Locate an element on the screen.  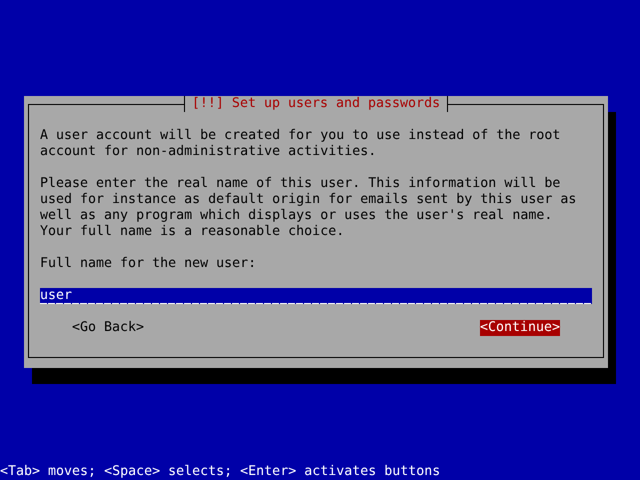
full-name-field: user is located at coordinates (316, 296).